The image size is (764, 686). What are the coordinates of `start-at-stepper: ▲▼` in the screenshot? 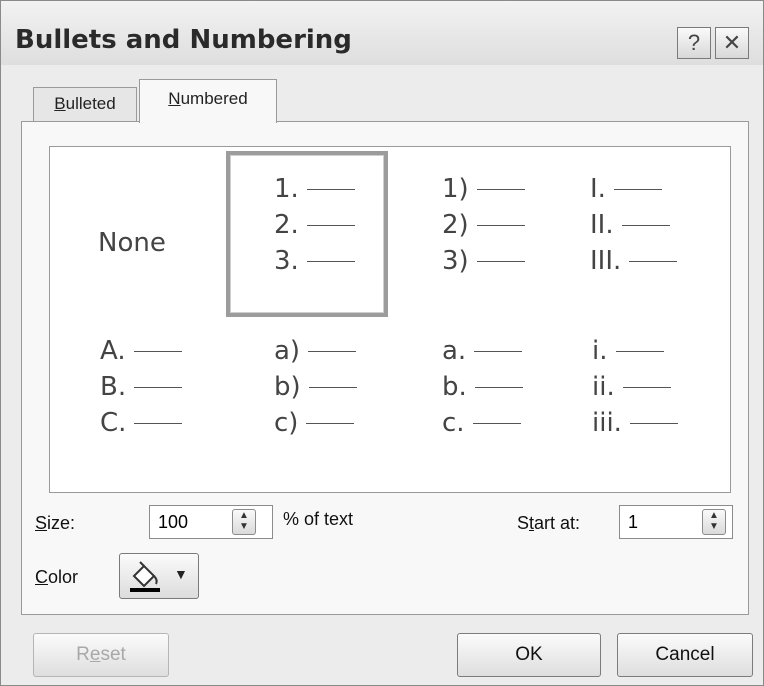 It's located at (676, 522).